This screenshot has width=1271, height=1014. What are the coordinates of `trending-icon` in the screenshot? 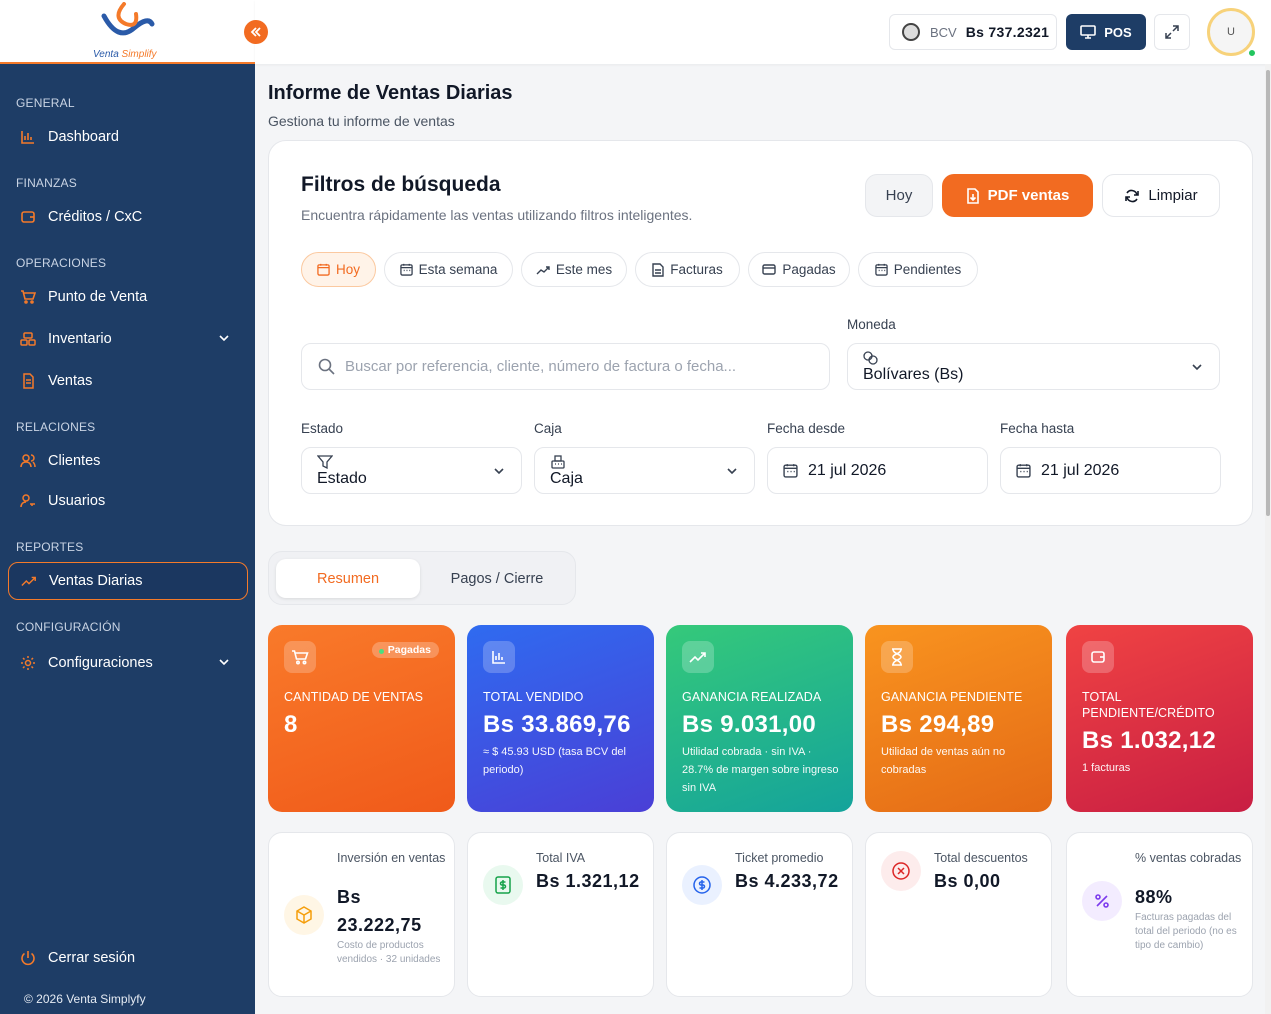 It's located at (29, 581).